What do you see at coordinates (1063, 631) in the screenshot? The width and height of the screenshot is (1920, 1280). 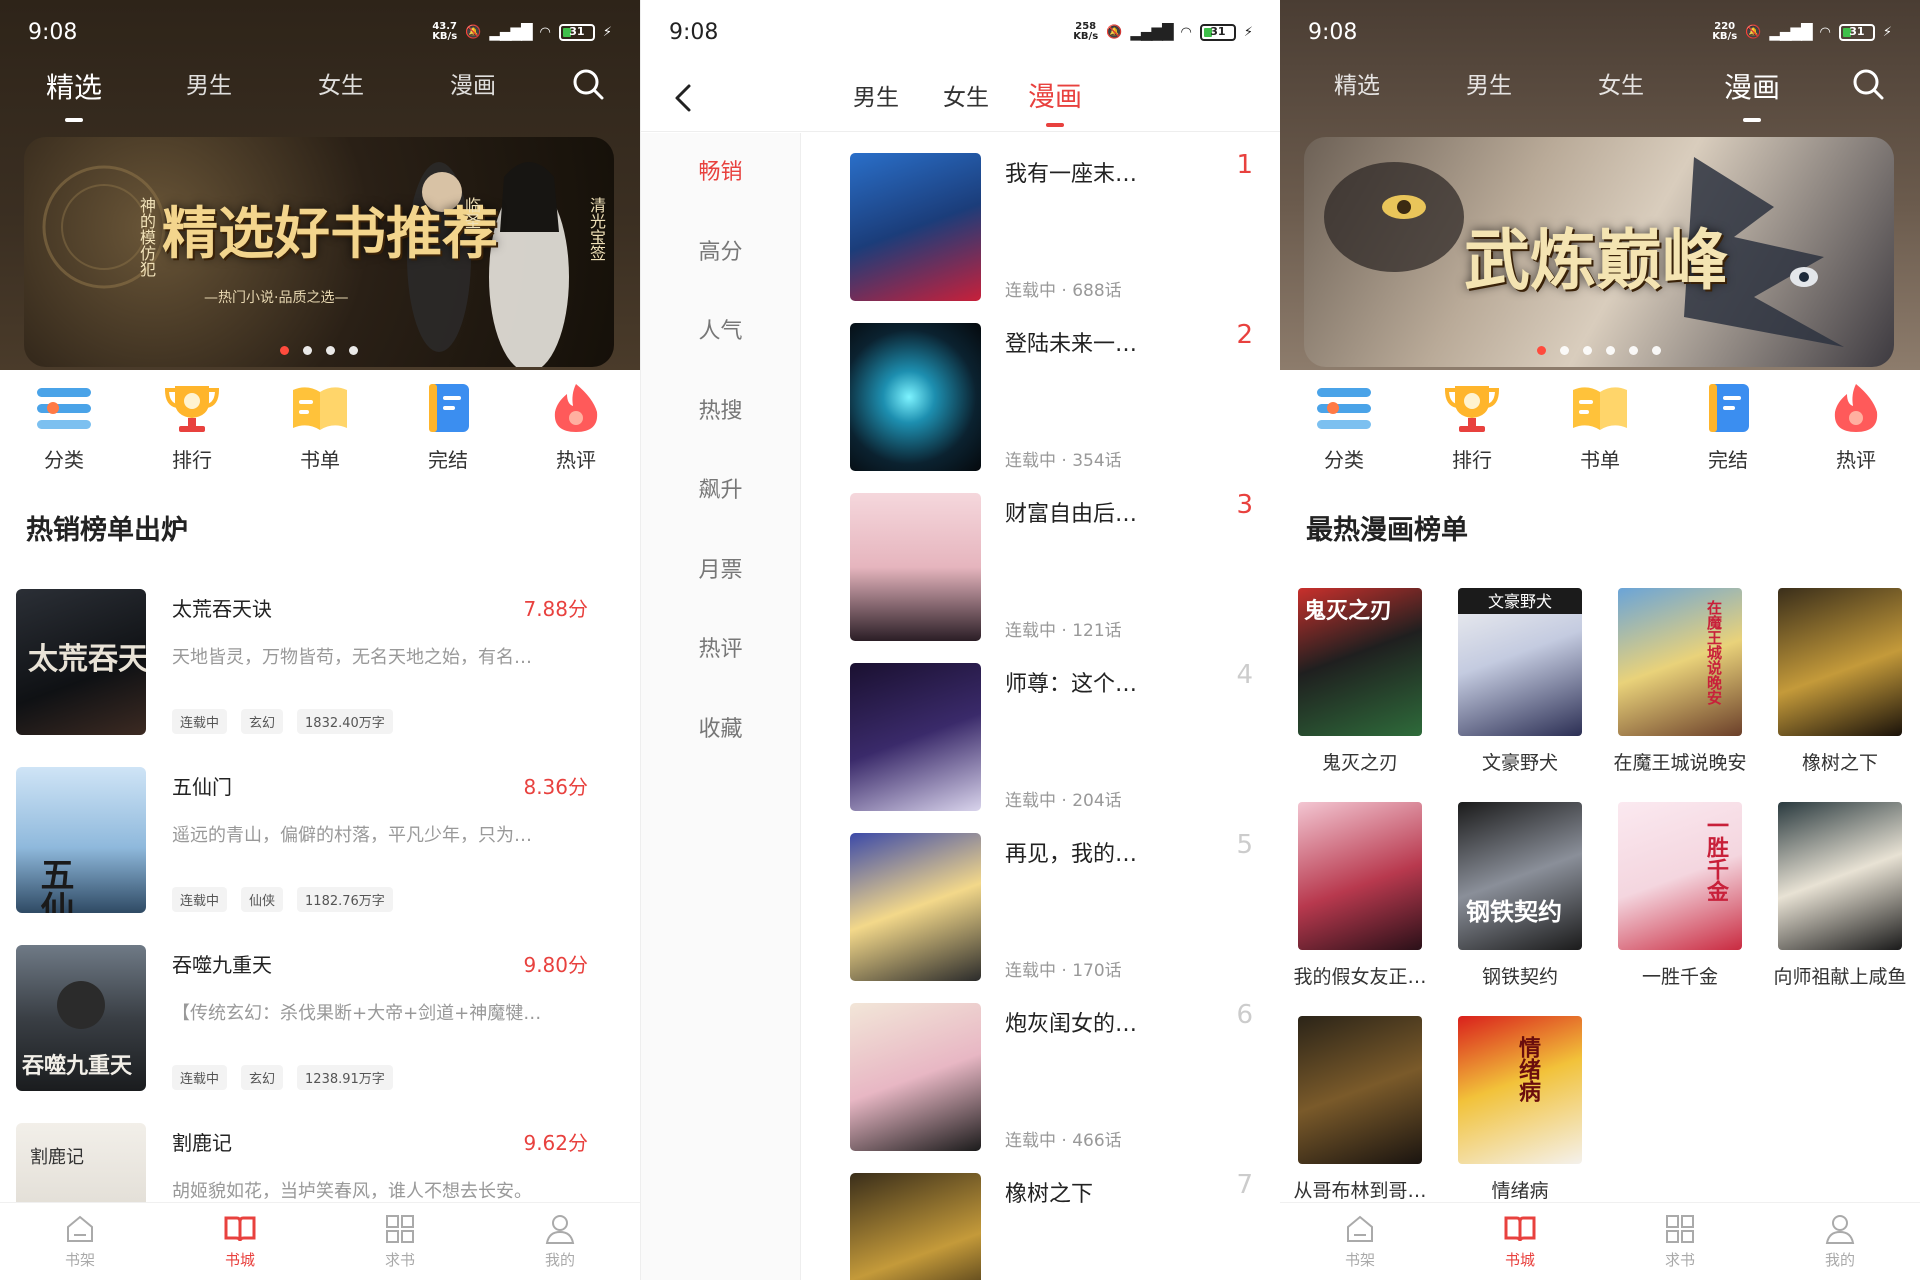 I see `comic-meta: 连载中 · 121话` at bounding box center [1063, 631].